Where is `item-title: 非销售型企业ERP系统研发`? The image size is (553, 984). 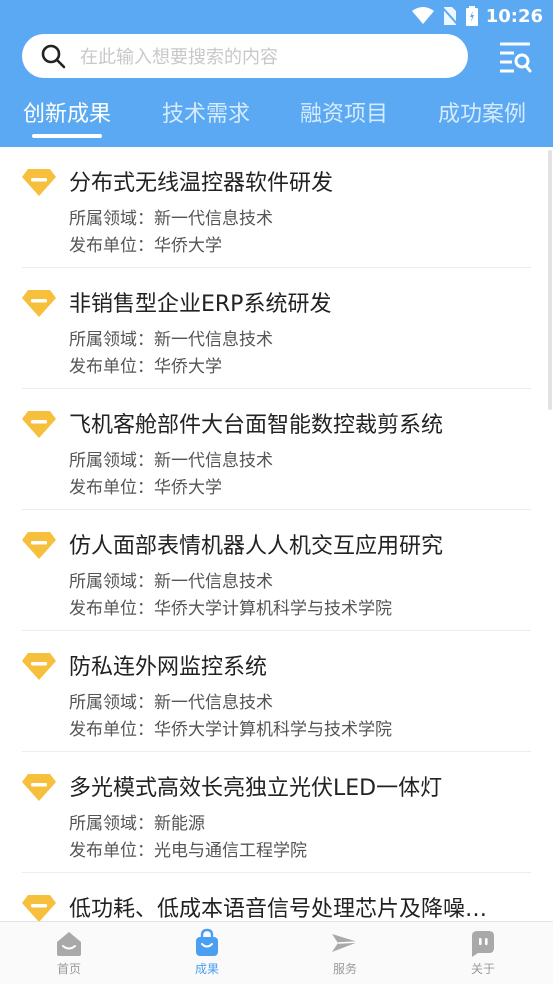
item-title: 非销售型企业ERP系统研发 is located at coordinates (200, 304).